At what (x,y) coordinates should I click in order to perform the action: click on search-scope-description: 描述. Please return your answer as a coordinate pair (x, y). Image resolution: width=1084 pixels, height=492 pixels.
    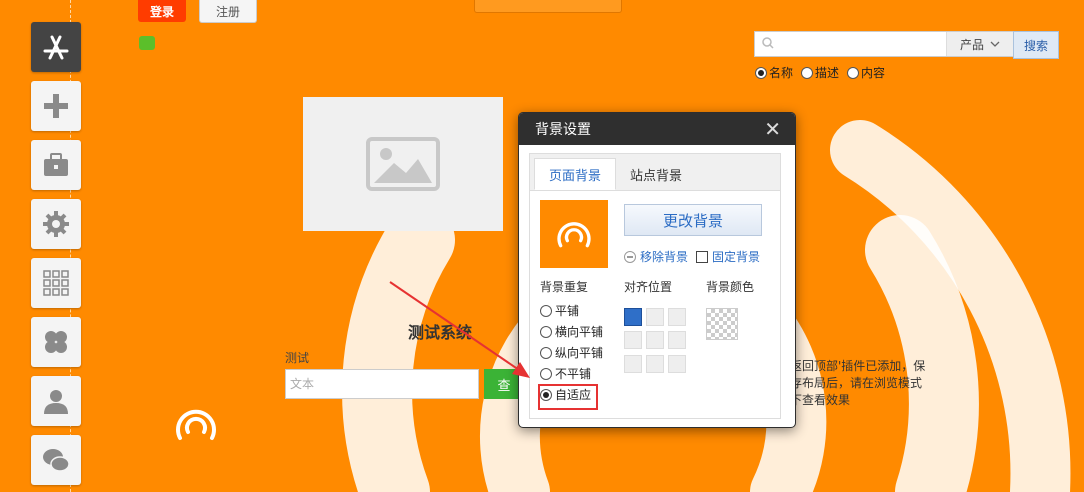
    Looking at the image, I should click on (820, 72).